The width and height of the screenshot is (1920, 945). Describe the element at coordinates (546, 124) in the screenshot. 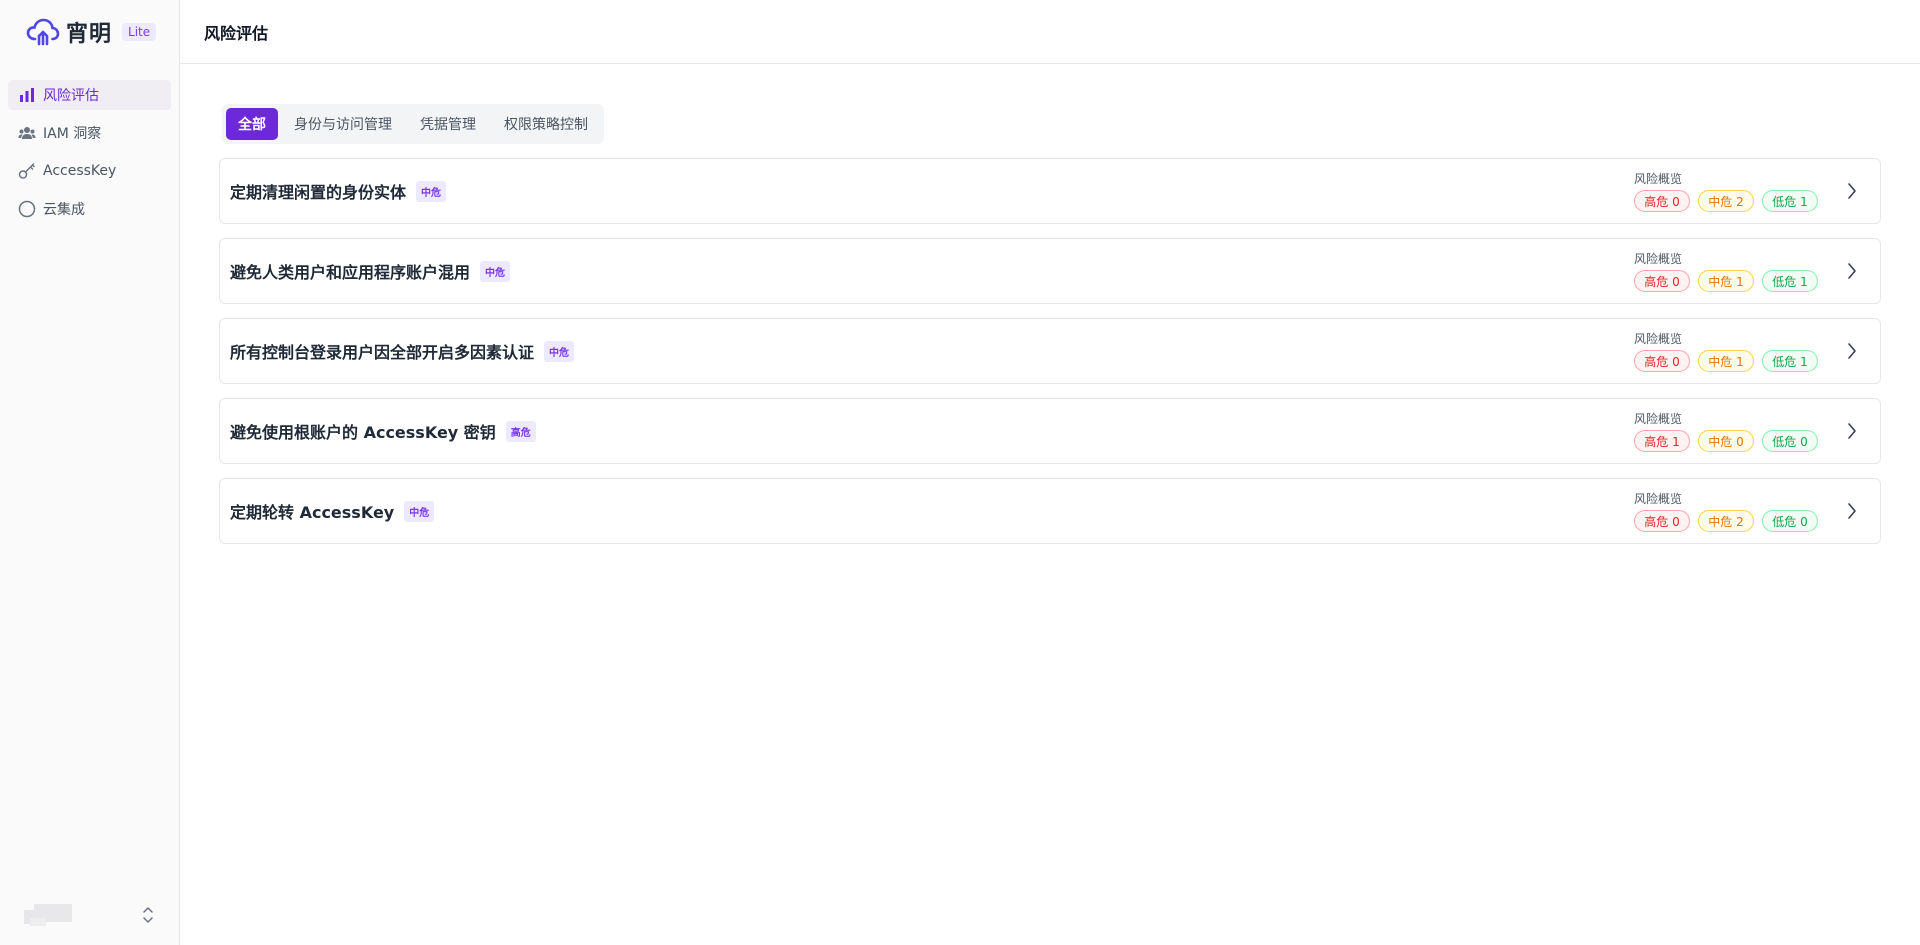

I see `tab-policy-control: 权限策略控制` at that location.